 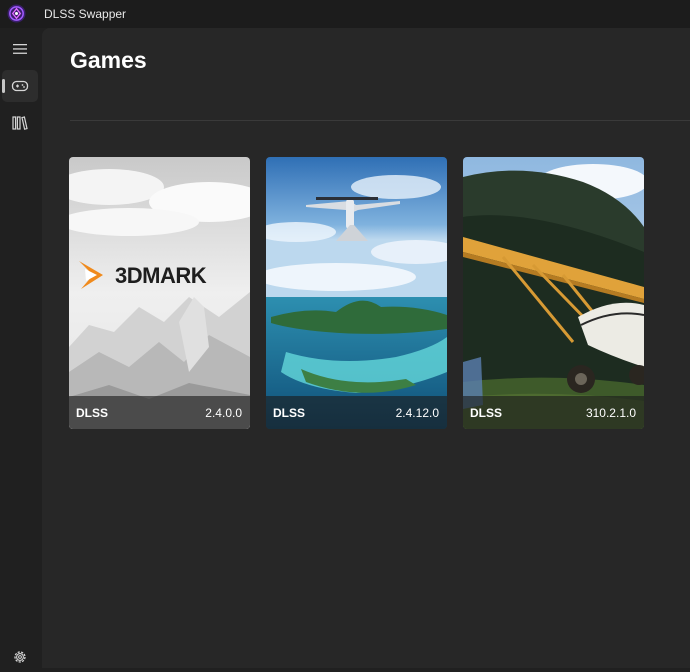 What do you see at coordinates (159, 412) in the screenshot?
I see `card-footer: DLSS 2.4.0.0` at bounding box center [159, 412].